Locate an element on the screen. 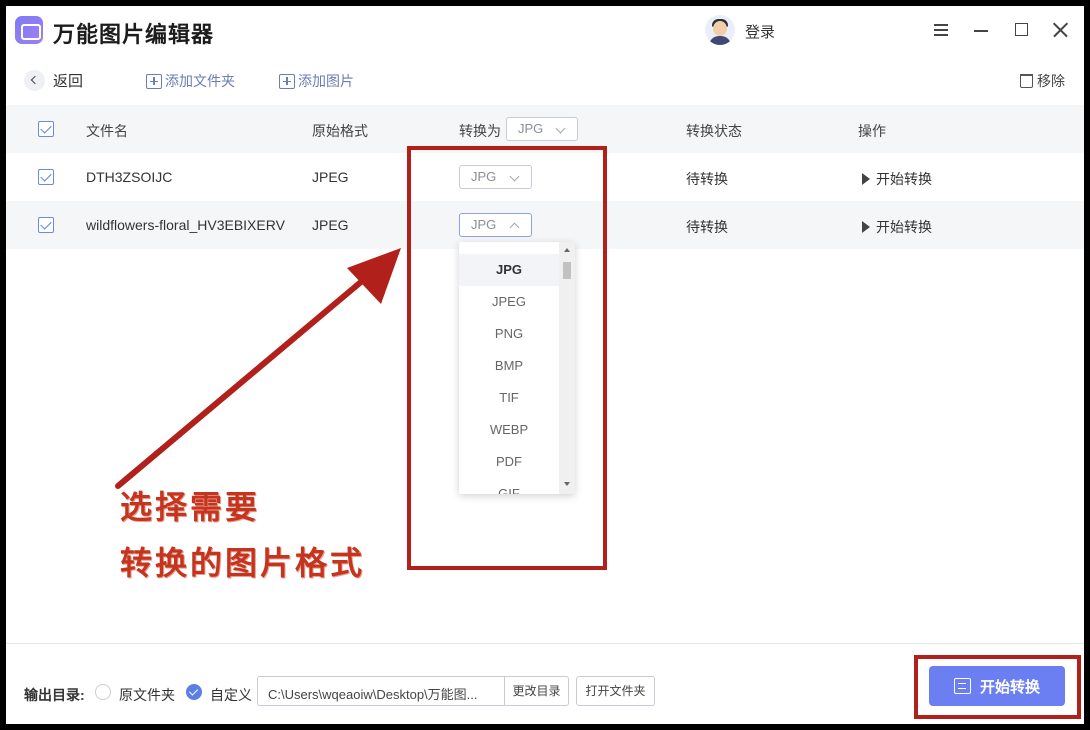 The width and height of the screenshot is (1090, 730). output-path-field: C:\Users\wqeaoiw\Desktop\万能图... 更改目录 is located at coordinates (413, 691).